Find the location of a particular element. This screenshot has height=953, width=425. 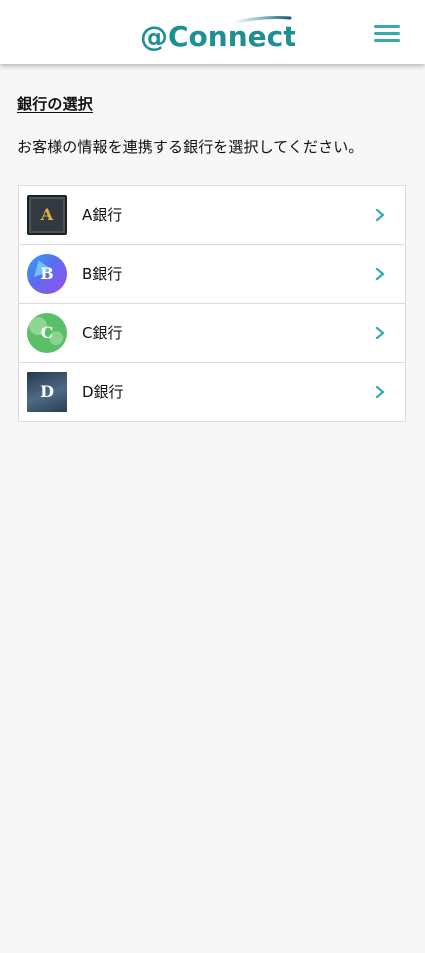

bank-item-c: C C銀行 is located at coordinates (212, 333).